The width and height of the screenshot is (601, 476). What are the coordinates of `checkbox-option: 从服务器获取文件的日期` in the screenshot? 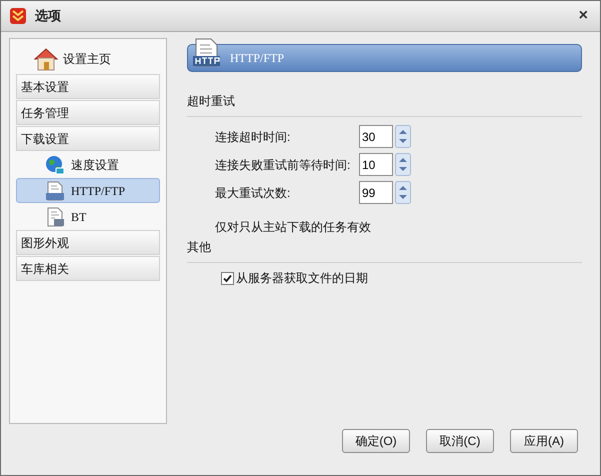 It's located at (384, 278).